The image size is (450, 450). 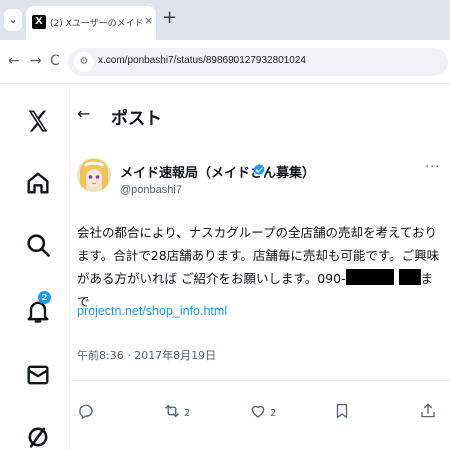 I want to click on reply-button, so click(x=87, y=413).